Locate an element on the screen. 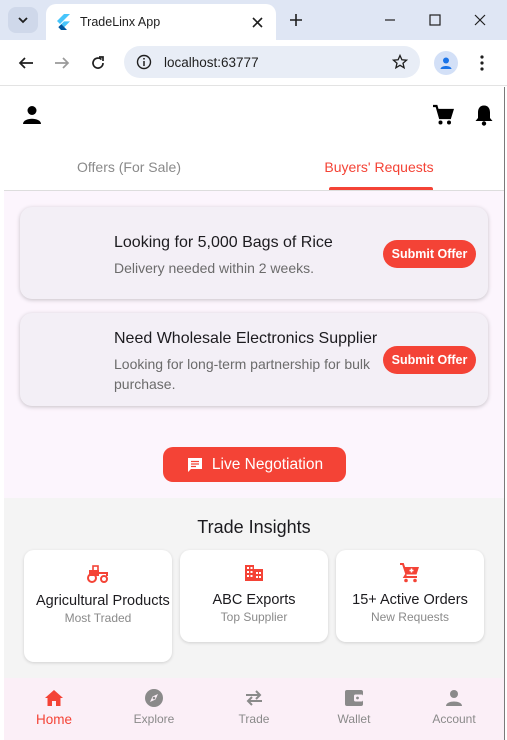 The width and height of the screenshot is (507, 740). live-negotiation-label: Live Negotiation is located at coordinates (267, 464).